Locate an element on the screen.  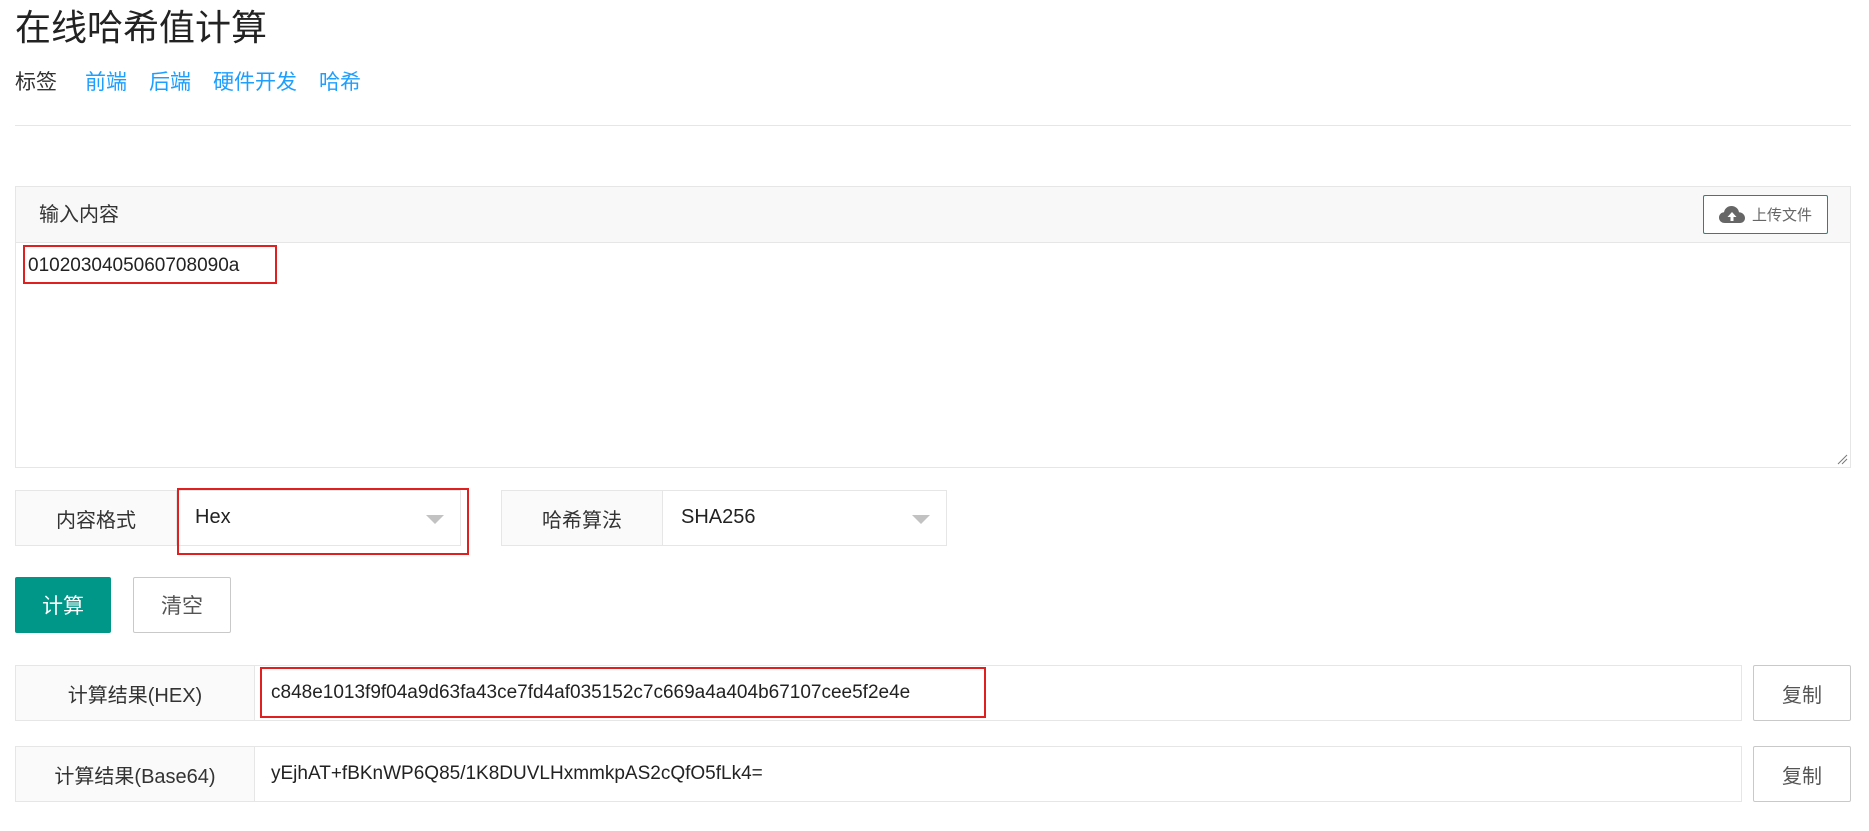
hash-algorithm-select: SHA256 is located at coordinates (805, 518).